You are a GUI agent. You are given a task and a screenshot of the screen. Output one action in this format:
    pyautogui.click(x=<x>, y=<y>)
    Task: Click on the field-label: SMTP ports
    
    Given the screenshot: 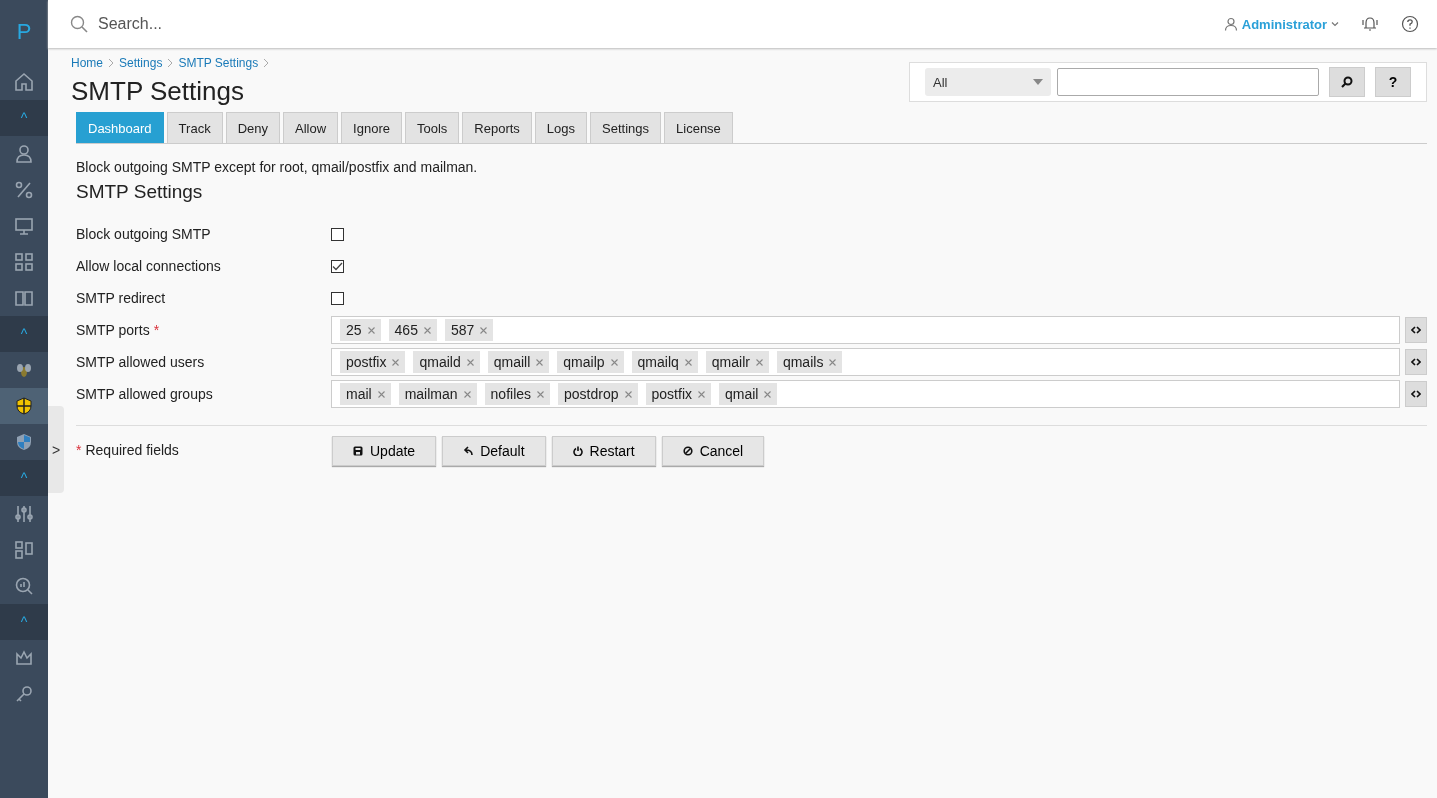 What is the action you would take?
    pyautogui.click(x=113, y=330)
    